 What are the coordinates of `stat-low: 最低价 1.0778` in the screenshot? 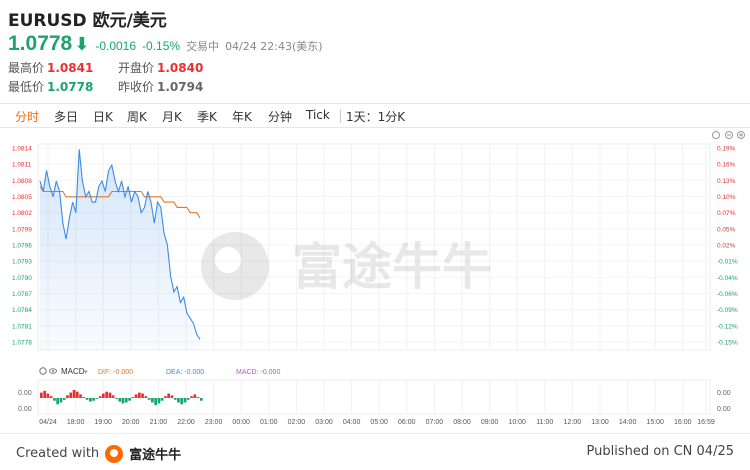 It's located at (51, 87).